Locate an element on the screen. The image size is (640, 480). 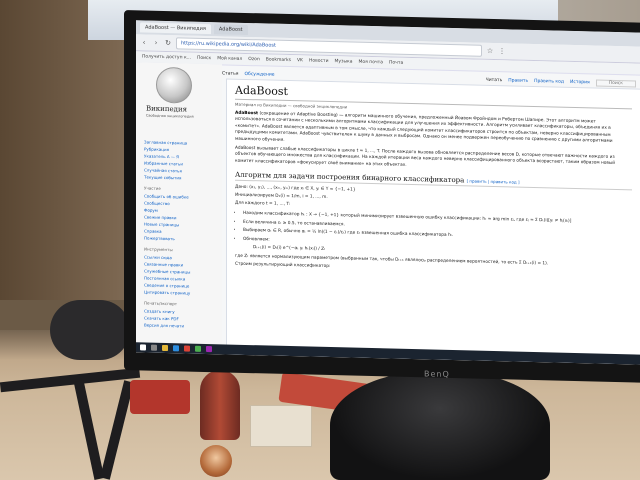
monitor-stand is located at coordinates (440, 425).